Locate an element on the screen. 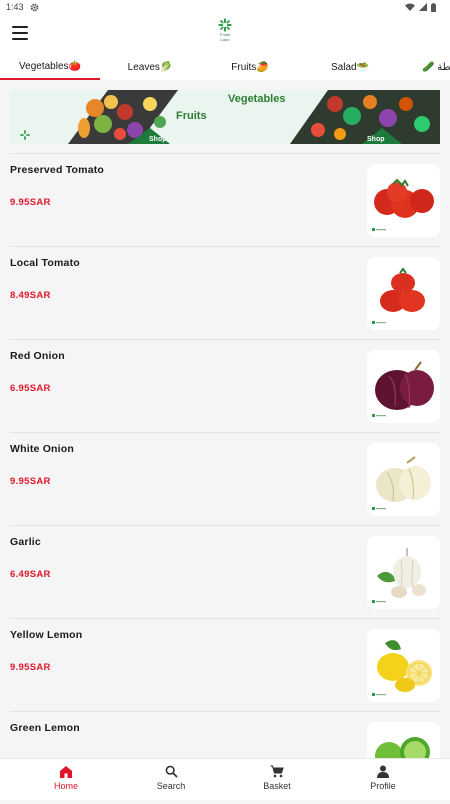  logo-leaf-icon is located at coordinates (225, 25).